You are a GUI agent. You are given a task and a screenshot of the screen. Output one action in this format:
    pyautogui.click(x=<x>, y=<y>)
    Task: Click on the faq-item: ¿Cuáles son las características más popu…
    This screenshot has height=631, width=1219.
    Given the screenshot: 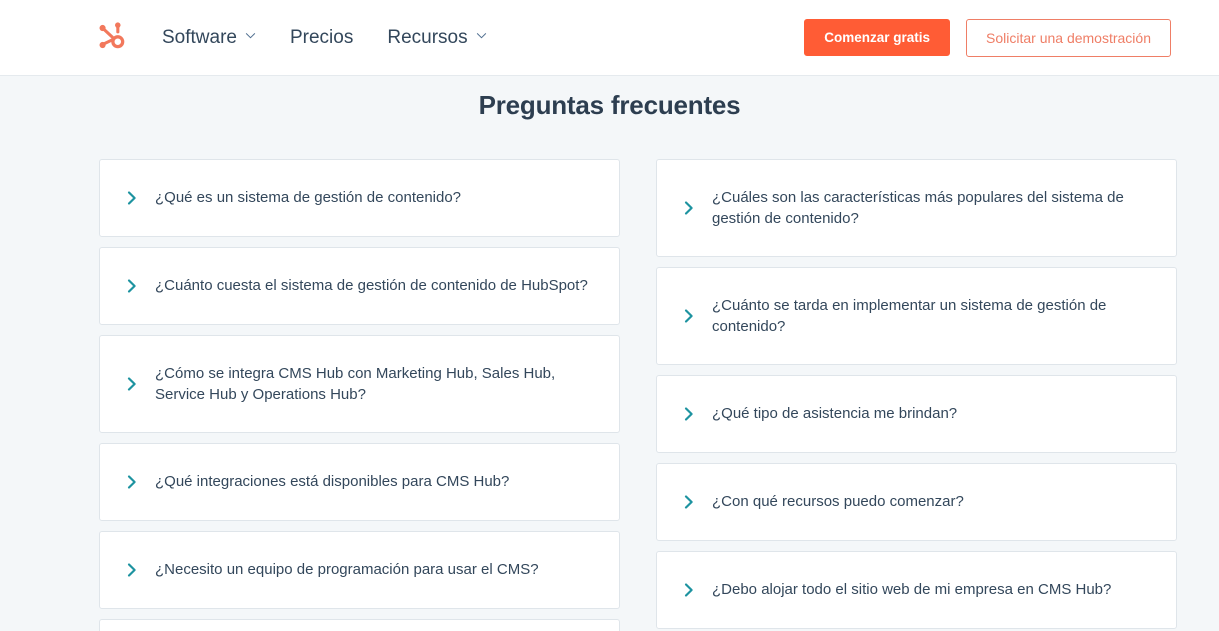 What is the action you would take?
    pyautogui.click(x=916, y=208)
    